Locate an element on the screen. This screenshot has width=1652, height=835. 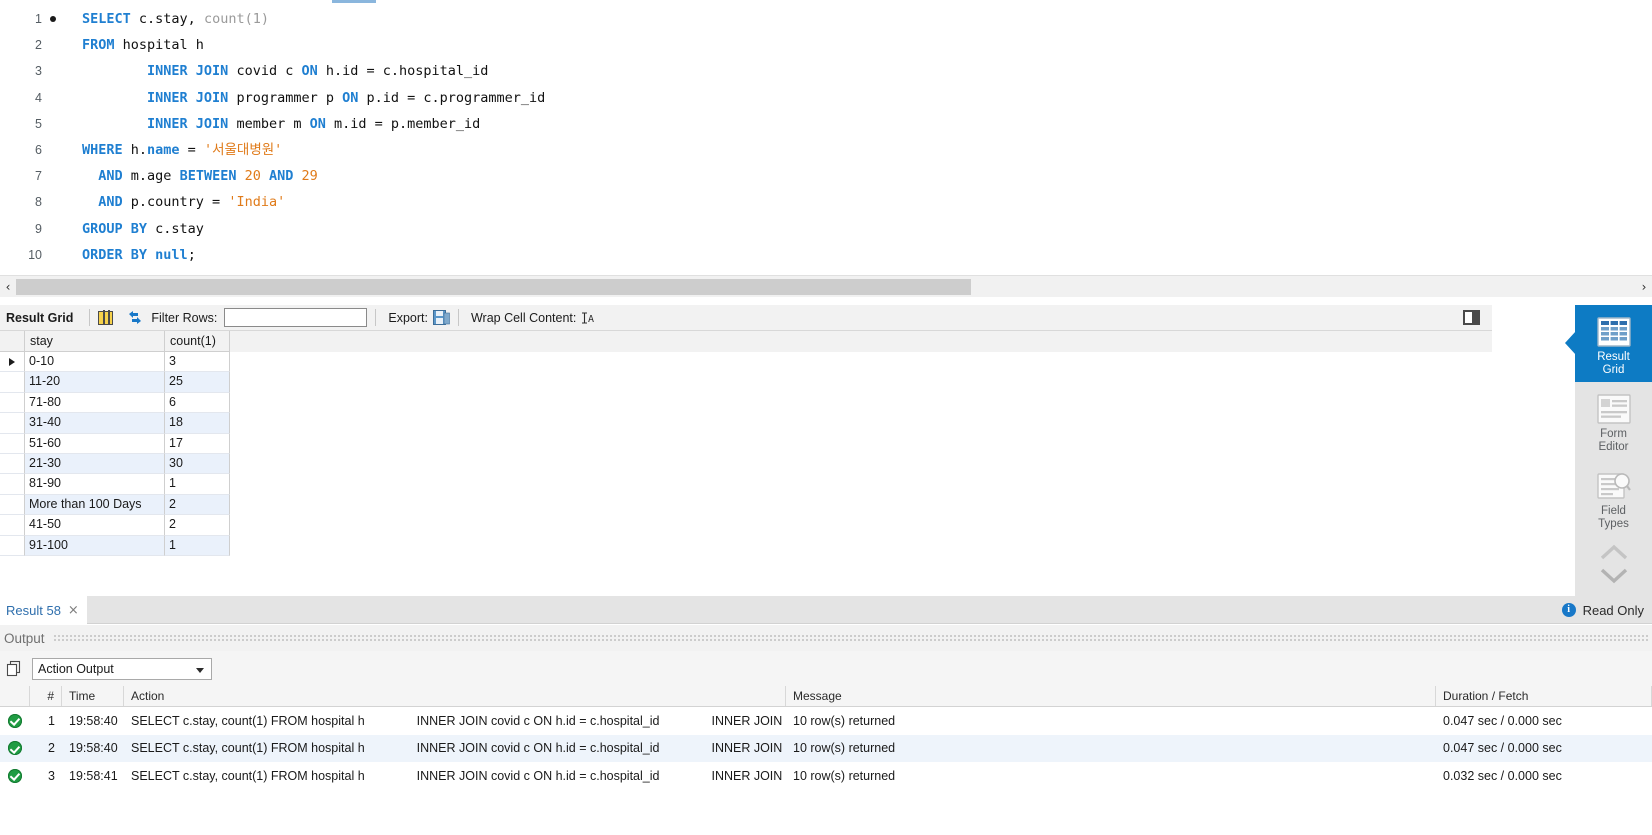
filter-rows-input is located at coordinates (296, 317).